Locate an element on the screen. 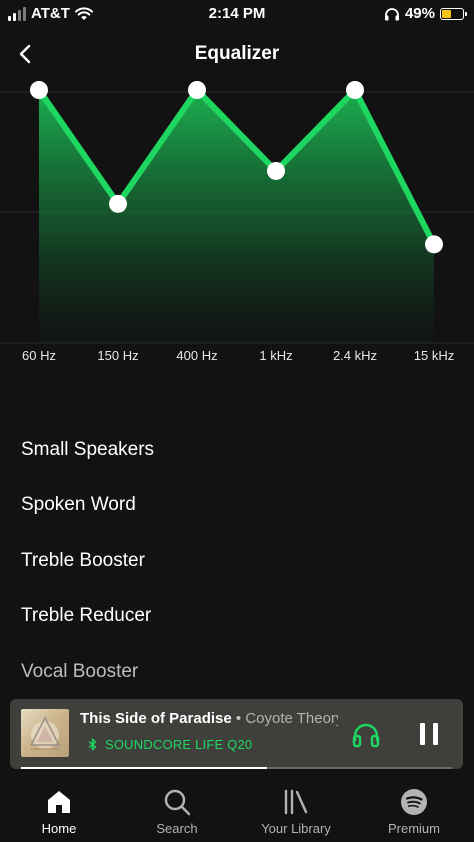  pause-button is located at coordinates (429, 734).